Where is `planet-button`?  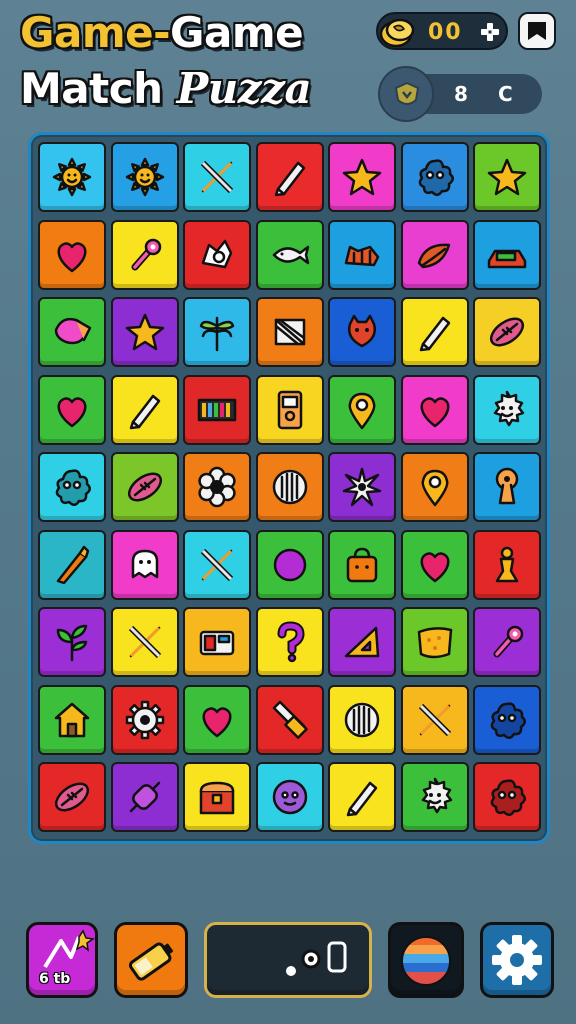 planet-button is located at coordinates (426, 960).